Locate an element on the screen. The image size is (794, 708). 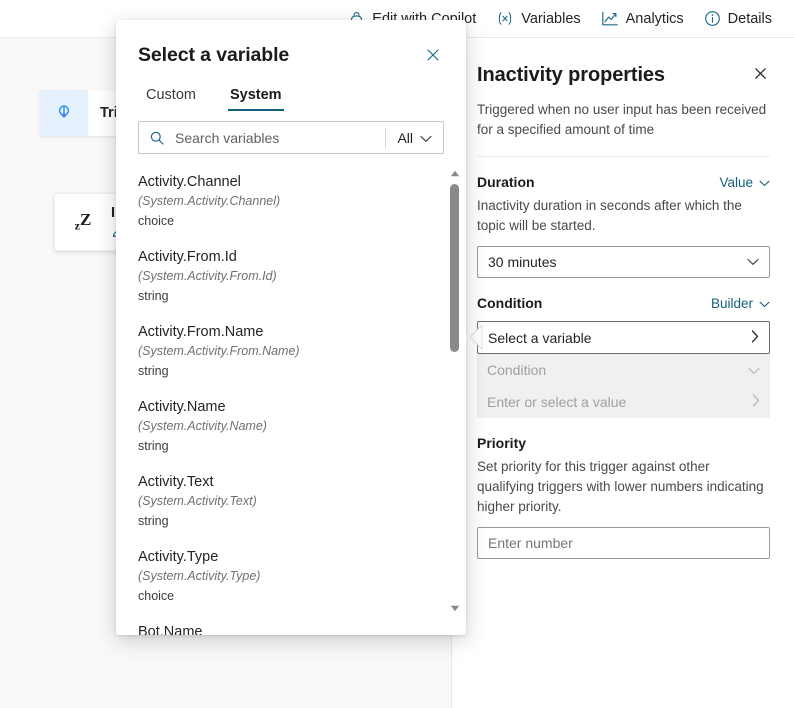
variable-name: Activity.Channel is located at coordinates (189, 182).